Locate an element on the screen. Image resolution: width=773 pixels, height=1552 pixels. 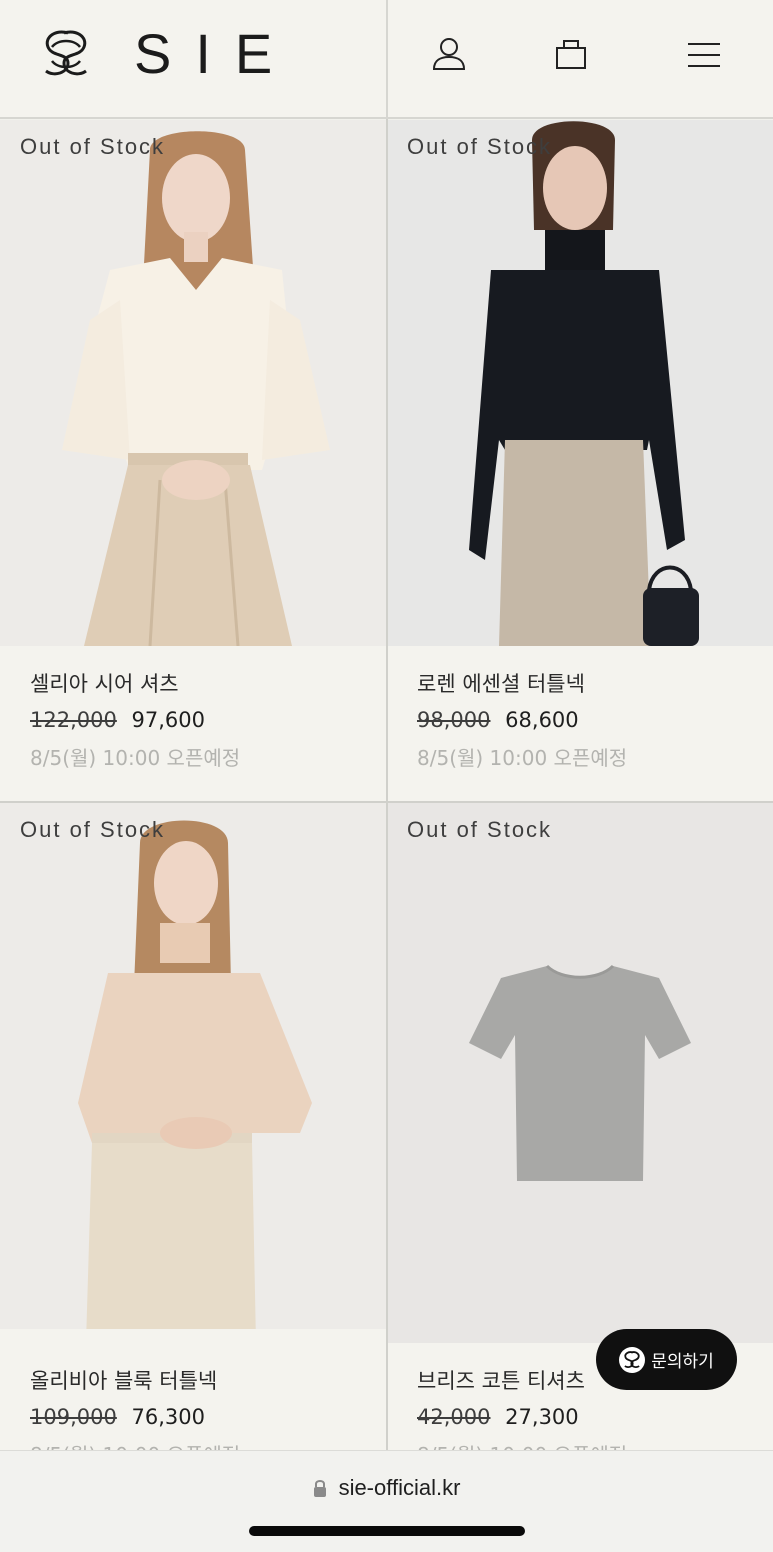
original-price: 109,000 is located at coordinates (73, 1417).